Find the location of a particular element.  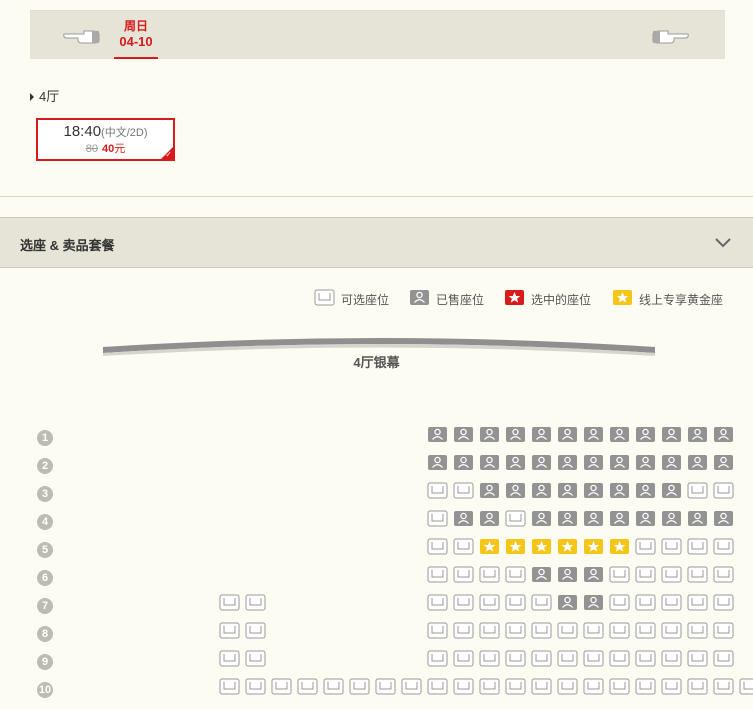

chevron-down-icon is located at coordinates (723, 245).